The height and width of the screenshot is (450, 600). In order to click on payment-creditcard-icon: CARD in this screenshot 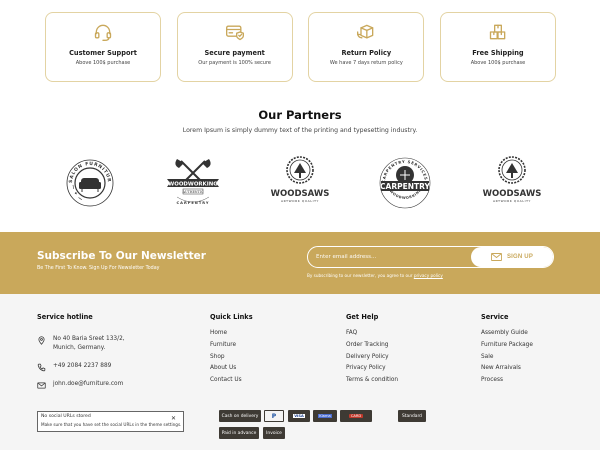, I will do `click(356, 416)`.